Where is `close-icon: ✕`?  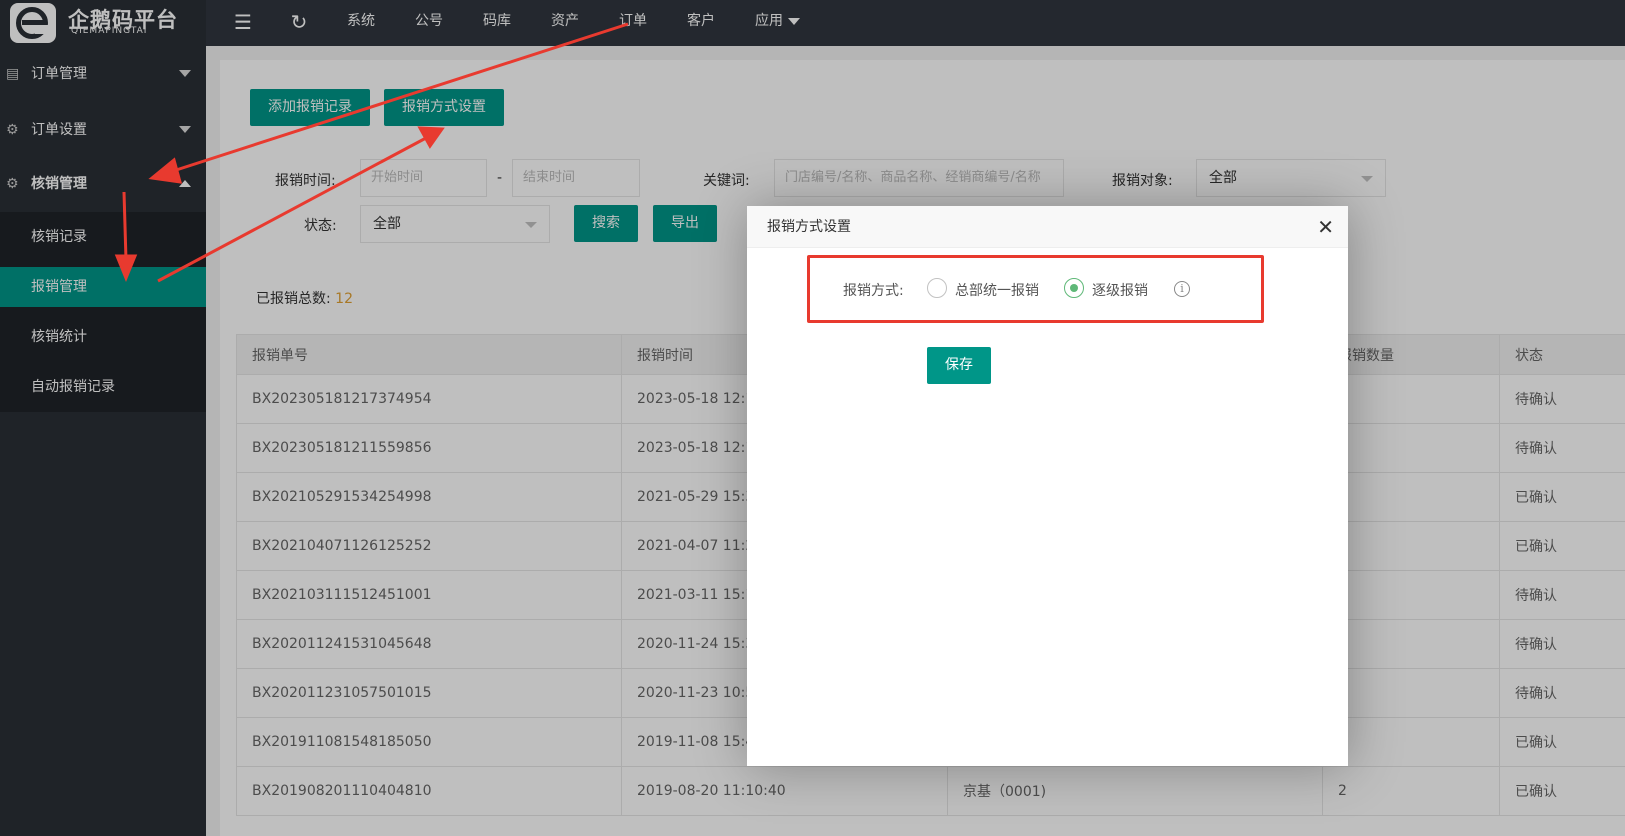 close-icon: ✕ is located at coordinates (1325, 227).